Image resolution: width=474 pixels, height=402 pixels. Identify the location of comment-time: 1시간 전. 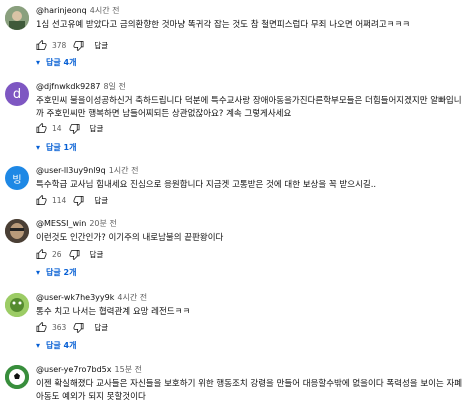
(124, 170).